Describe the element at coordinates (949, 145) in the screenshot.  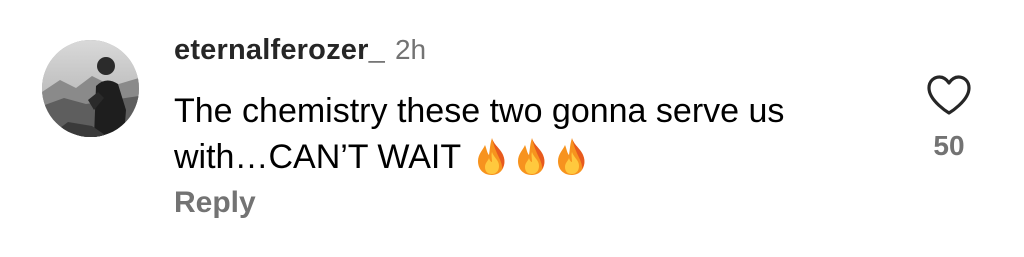
I see `like-count: 50` at that location.